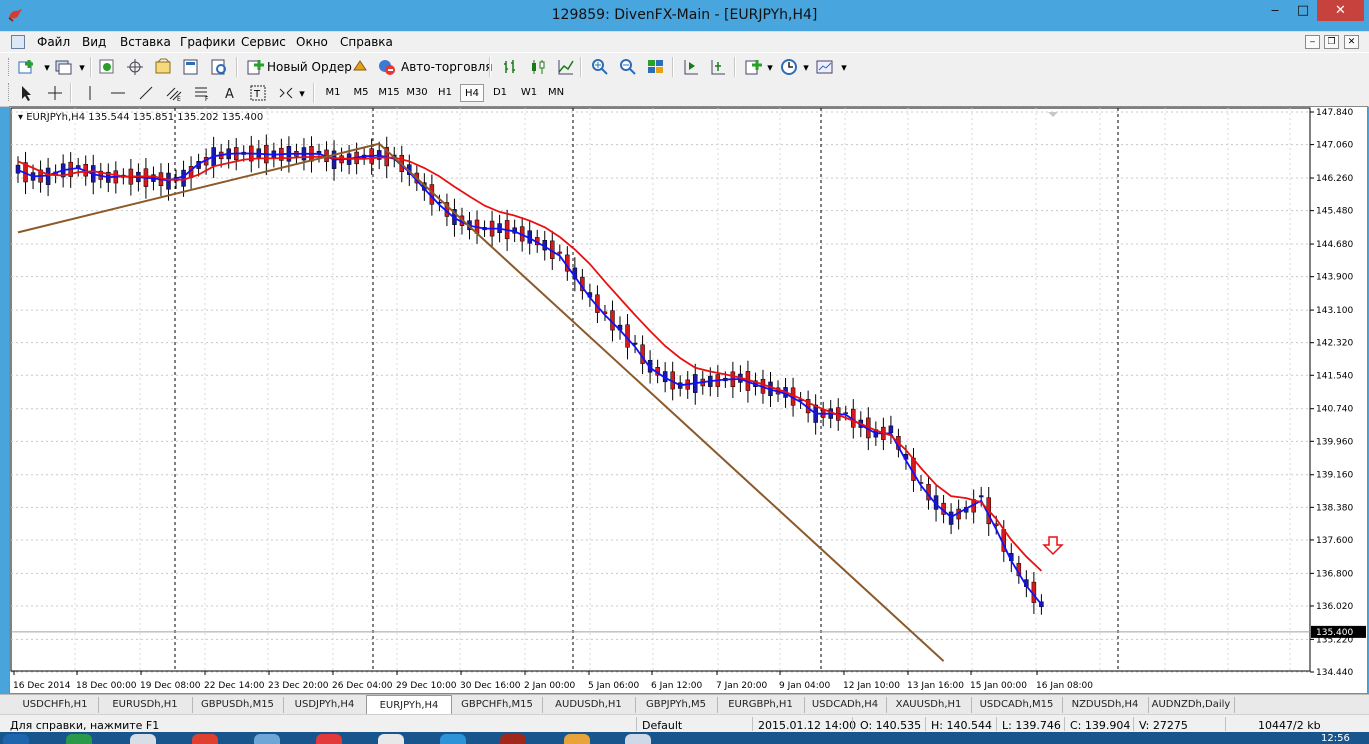  What do you see at coordinates (1334, 245) in the screenshot?
I see `y-tick-label: 144.680` at bounding box center [1334, 245].